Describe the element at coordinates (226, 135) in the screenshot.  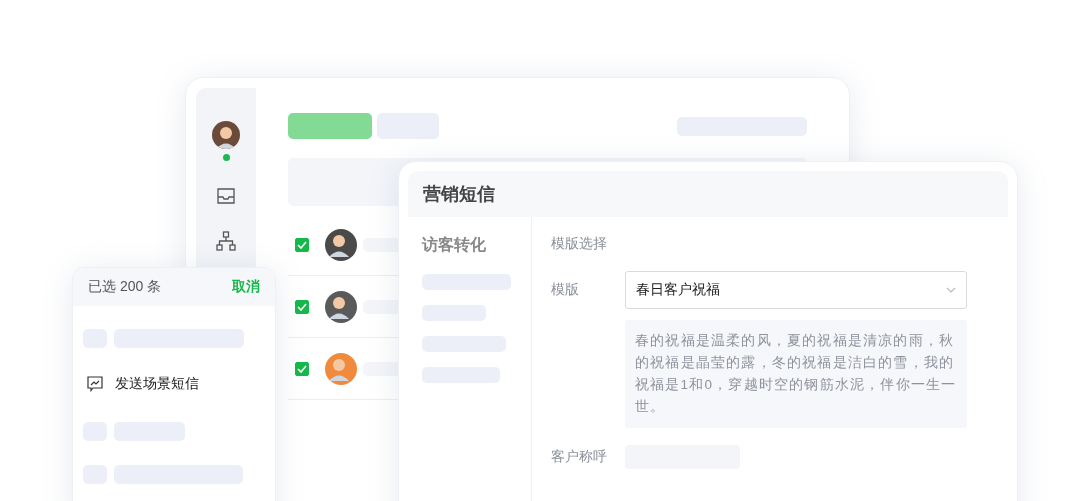
I see `user-avatar` at that location.